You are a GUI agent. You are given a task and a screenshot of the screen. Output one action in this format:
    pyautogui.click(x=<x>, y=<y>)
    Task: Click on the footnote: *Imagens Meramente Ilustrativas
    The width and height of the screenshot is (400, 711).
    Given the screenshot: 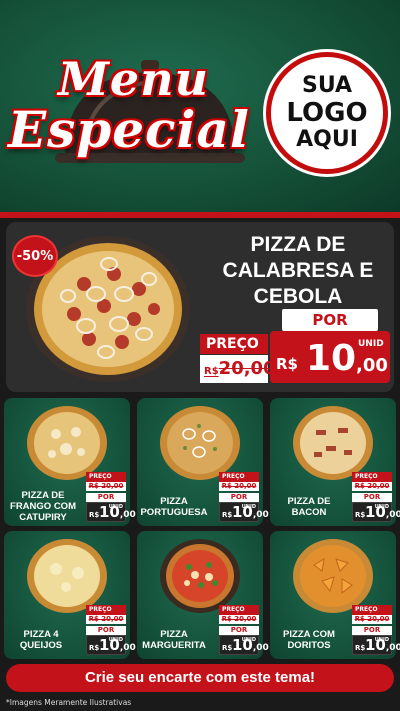 What is the action you would take?
    pyautogui.click(x=69, y=702)
    